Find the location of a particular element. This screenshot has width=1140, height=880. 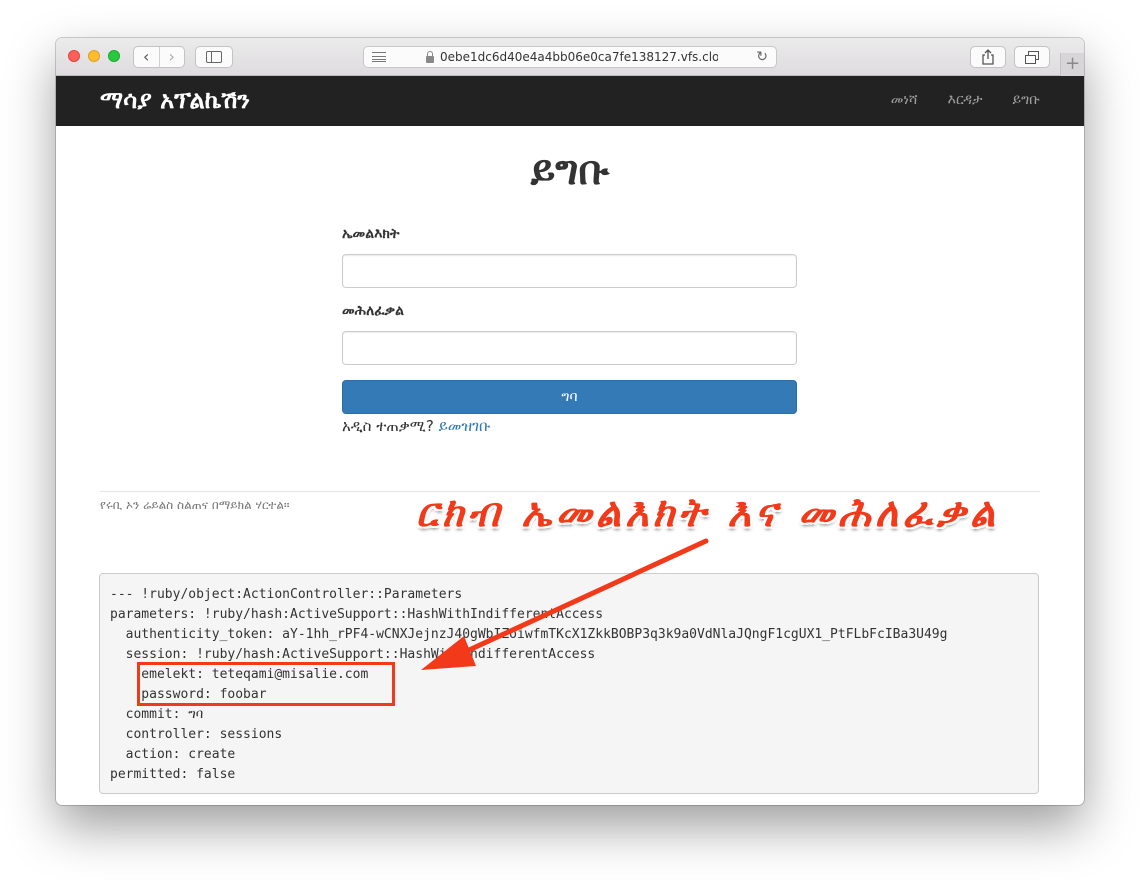

share-icon is located at coordinates (988, 57).